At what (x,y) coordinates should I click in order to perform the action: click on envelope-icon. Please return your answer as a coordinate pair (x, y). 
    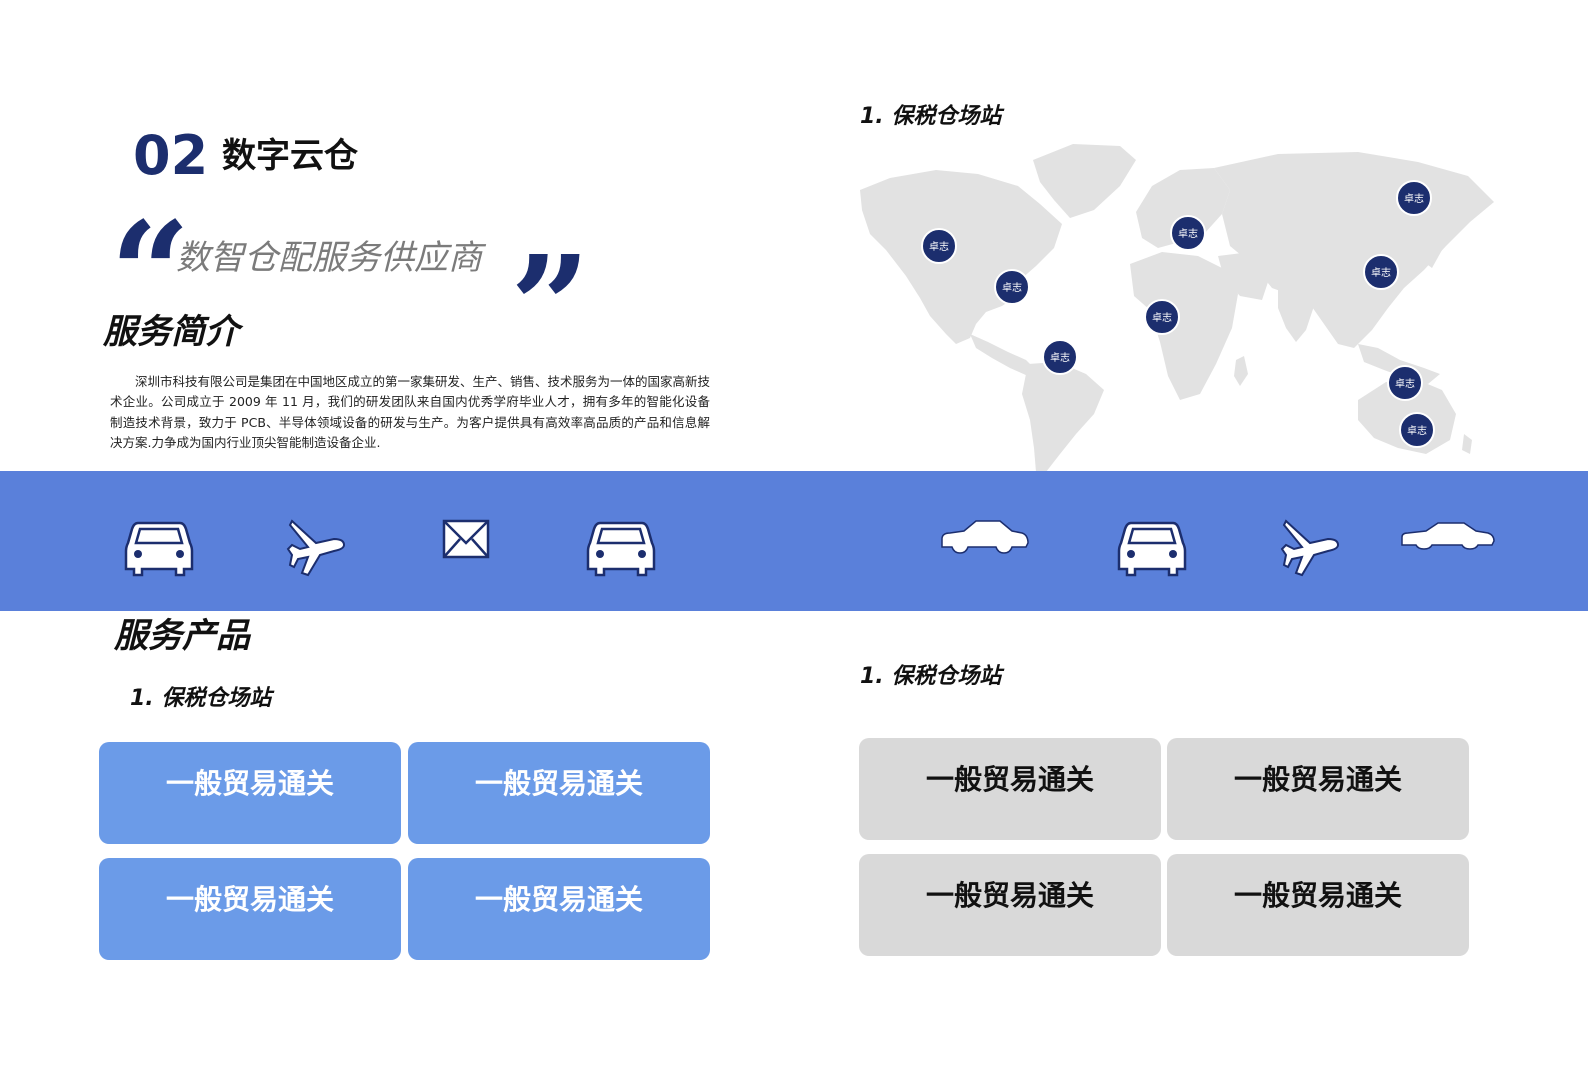
    Looking at the image, I should click on (466, 539).